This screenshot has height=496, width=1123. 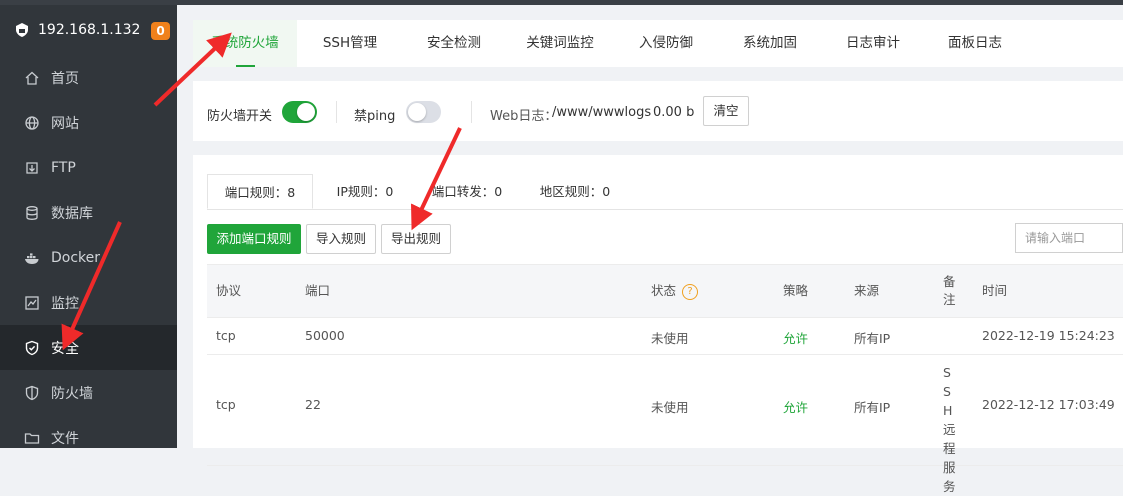 I want to click on tab-system-firewall: 系统防火墙, so click(x=245, y=43).